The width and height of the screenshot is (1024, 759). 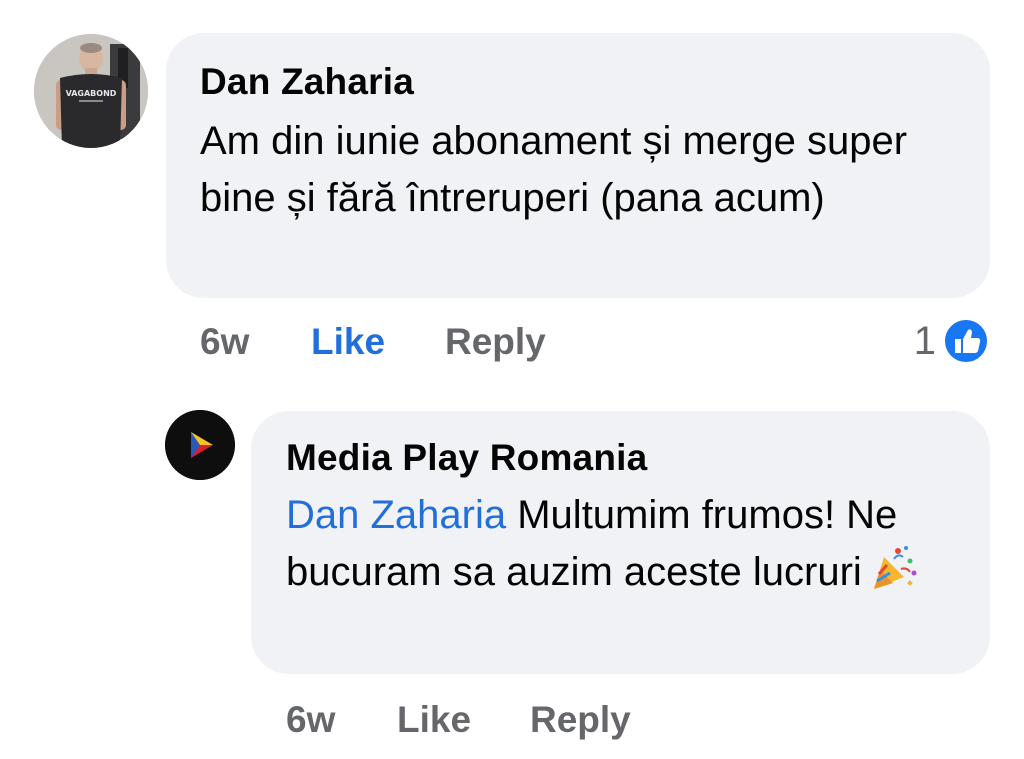 I want to click on user-photo-icon: VAGABOND, so click(x=91, y=91).